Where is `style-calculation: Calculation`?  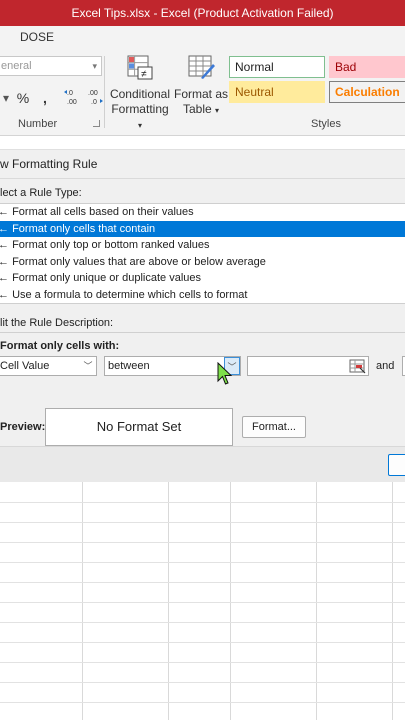 style-calculation: Calculation is located at coordinates (367, 92).